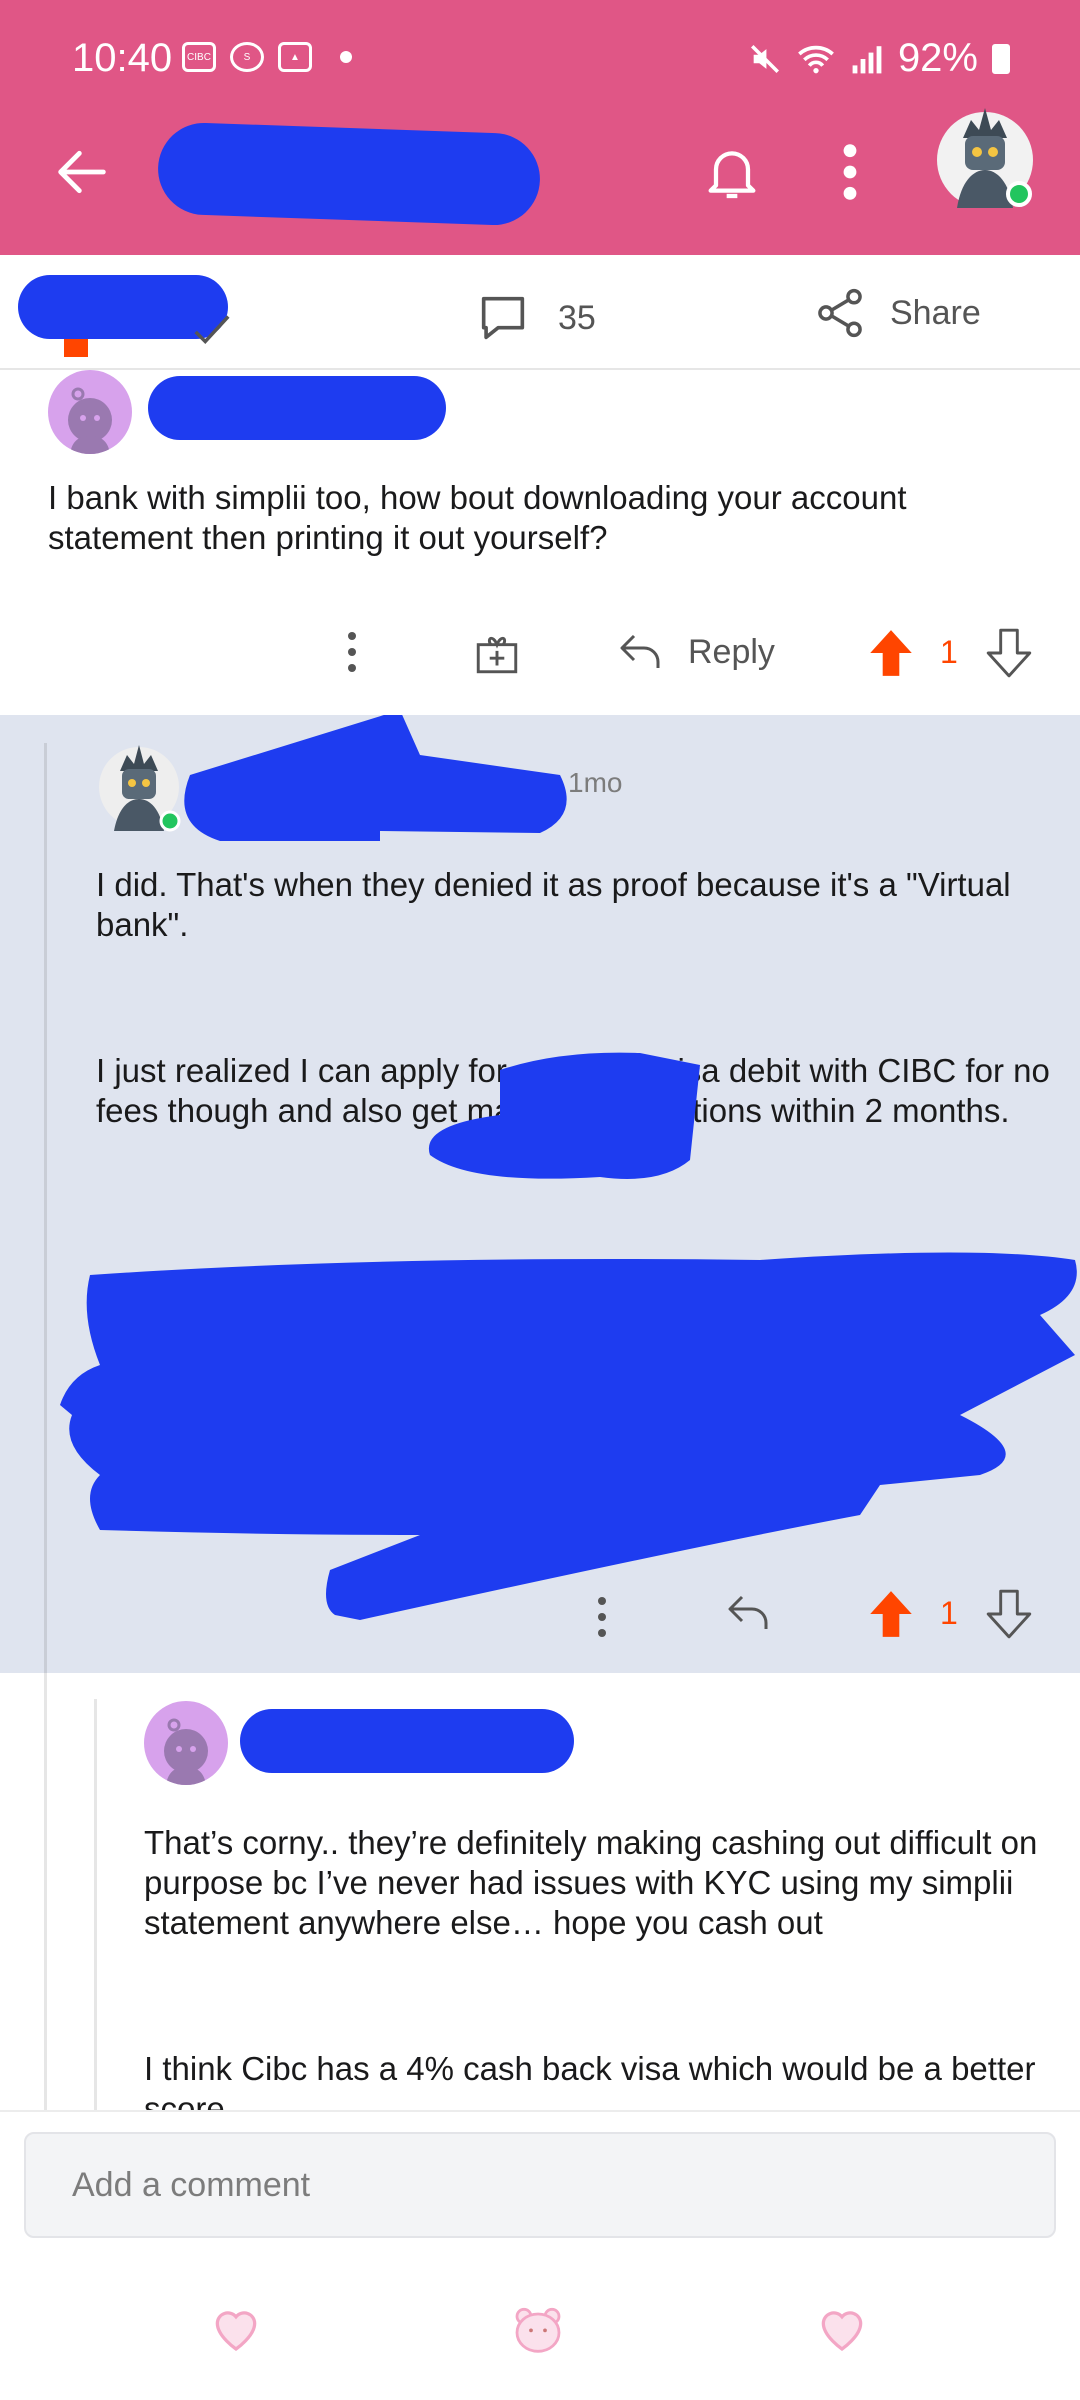 The width and height of the screenshot is (1080, 2400). Describe the element at coordinates (867, 59) in the screenshot. I see `signal-icon` at that location.